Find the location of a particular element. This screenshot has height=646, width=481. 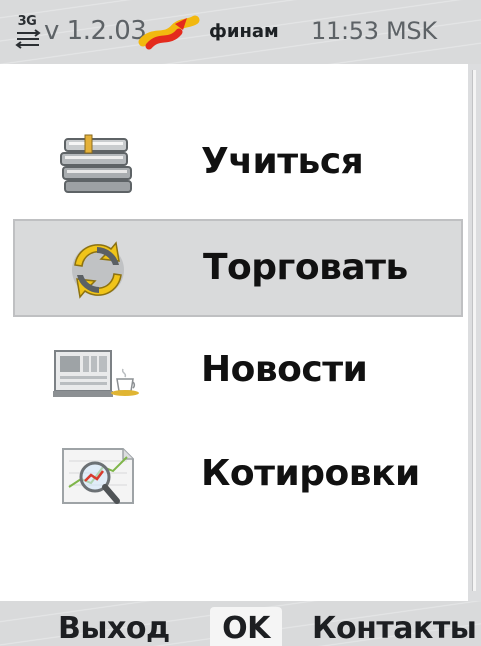

brand-name: финам is located at coordinates (244, 31).